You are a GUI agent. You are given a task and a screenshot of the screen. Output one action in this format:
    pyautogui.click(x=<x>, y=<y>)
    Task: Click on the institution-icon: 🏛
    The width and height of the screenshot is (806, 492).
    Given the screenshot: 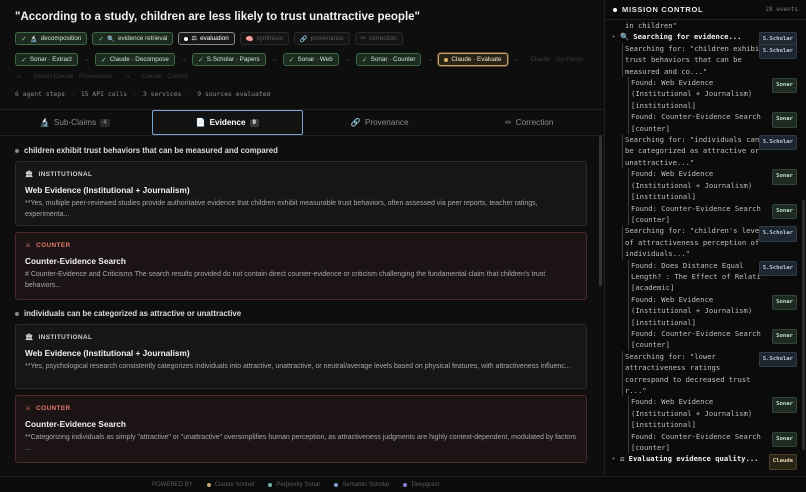 What is the action you would take?
    pyautogui.click(x=29, y=174)
    